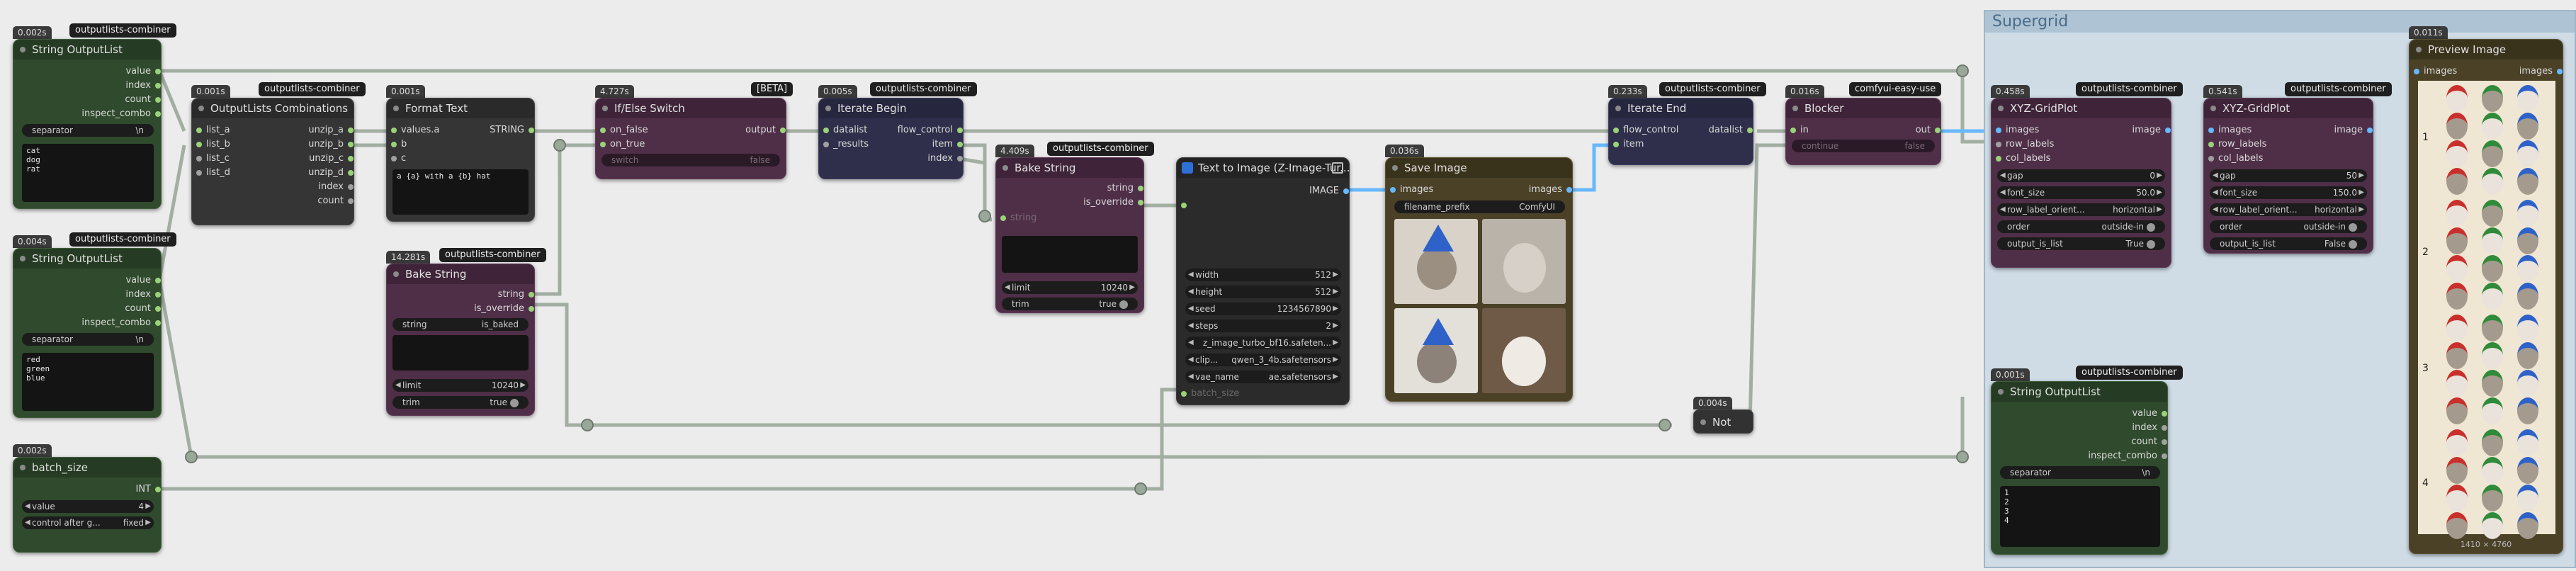  Describe the element at coordinates (845, 130) in the screenshot. I see `input-datalist: datalist` at that location.